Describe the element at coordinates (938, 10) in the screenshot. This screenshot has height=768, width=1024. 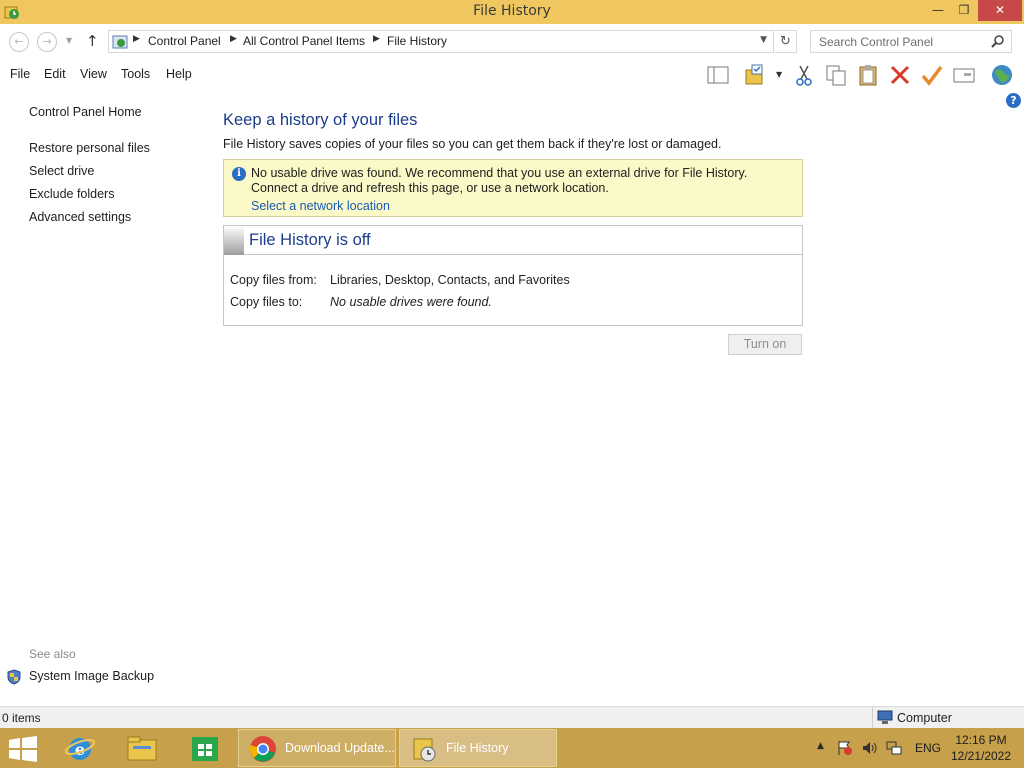
I see `minimize-button: —` at that location.